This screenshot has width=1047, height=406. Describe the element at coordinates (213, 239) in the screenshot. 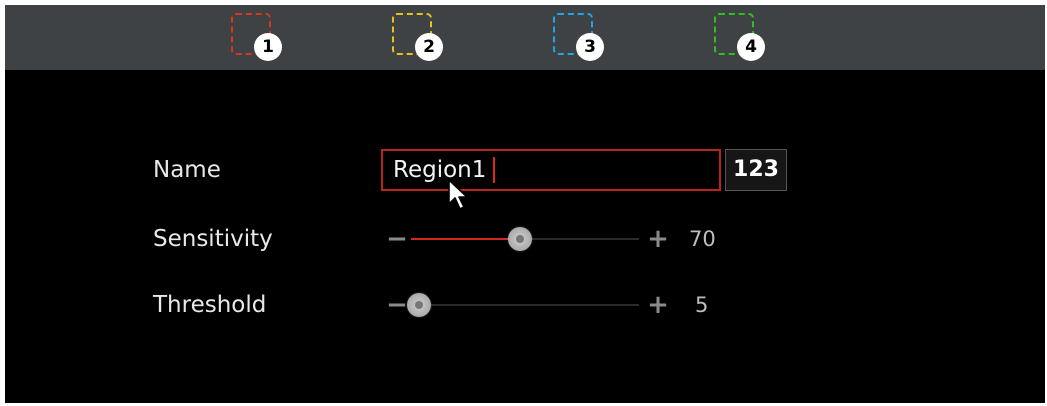

I see `sensitivity-label: Sensitivity` at that location.